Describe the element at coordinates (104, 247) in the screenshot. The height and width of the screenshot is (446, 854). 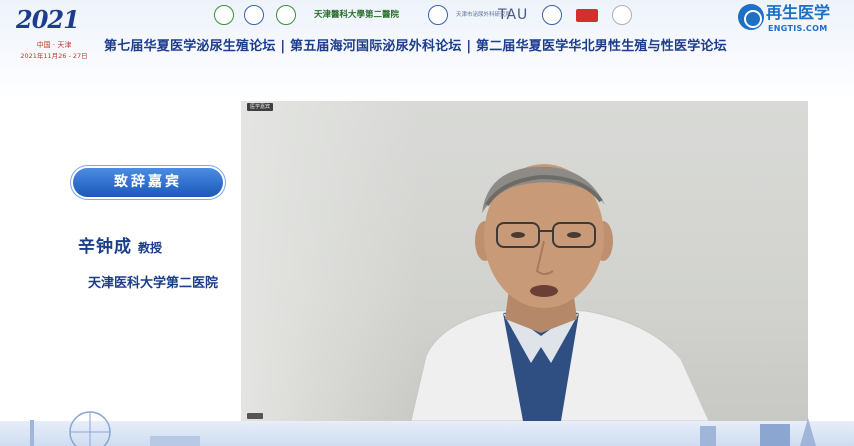
I see `speaker-name: 辛钟成` at that location.